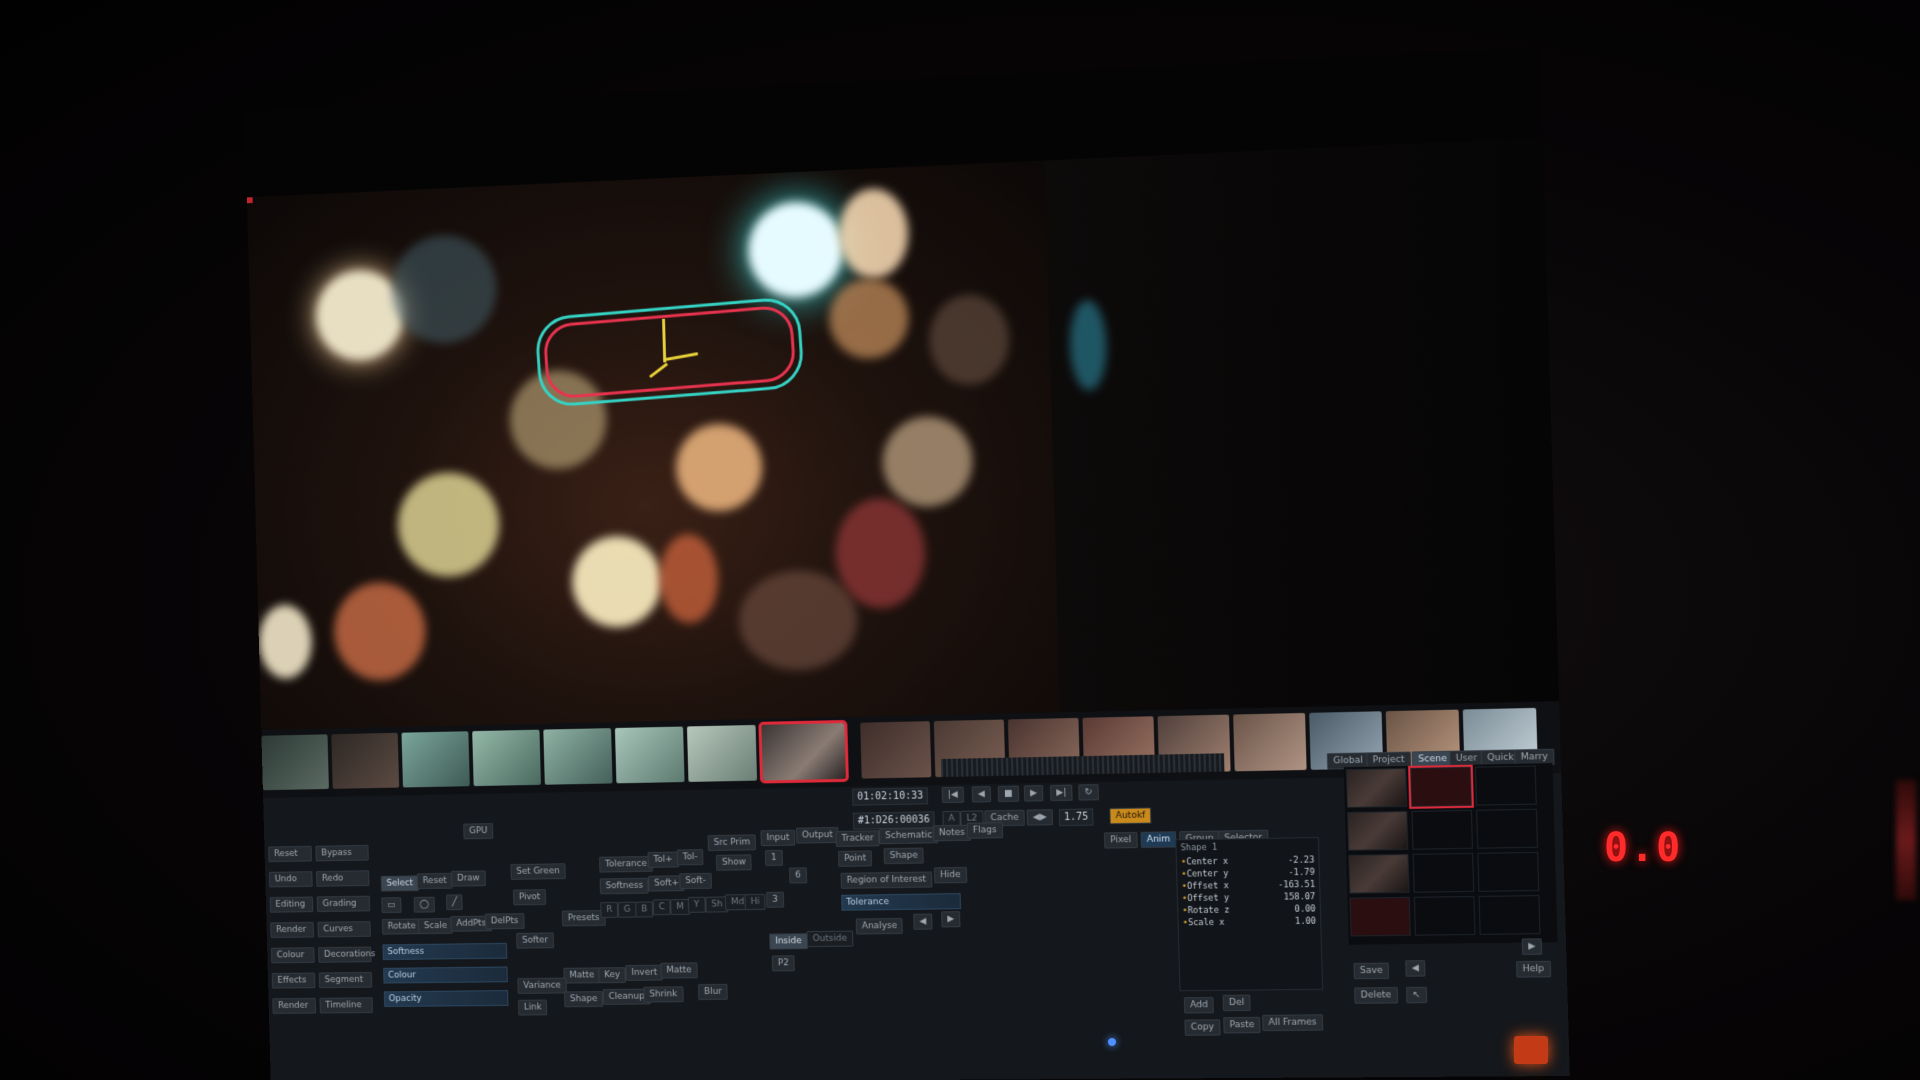 The height and width of the screenshot is (1080, 1920). Describe the element at coordinates (1236, 1003) in the screenshot. I see `param-del-button: Del` at that location.